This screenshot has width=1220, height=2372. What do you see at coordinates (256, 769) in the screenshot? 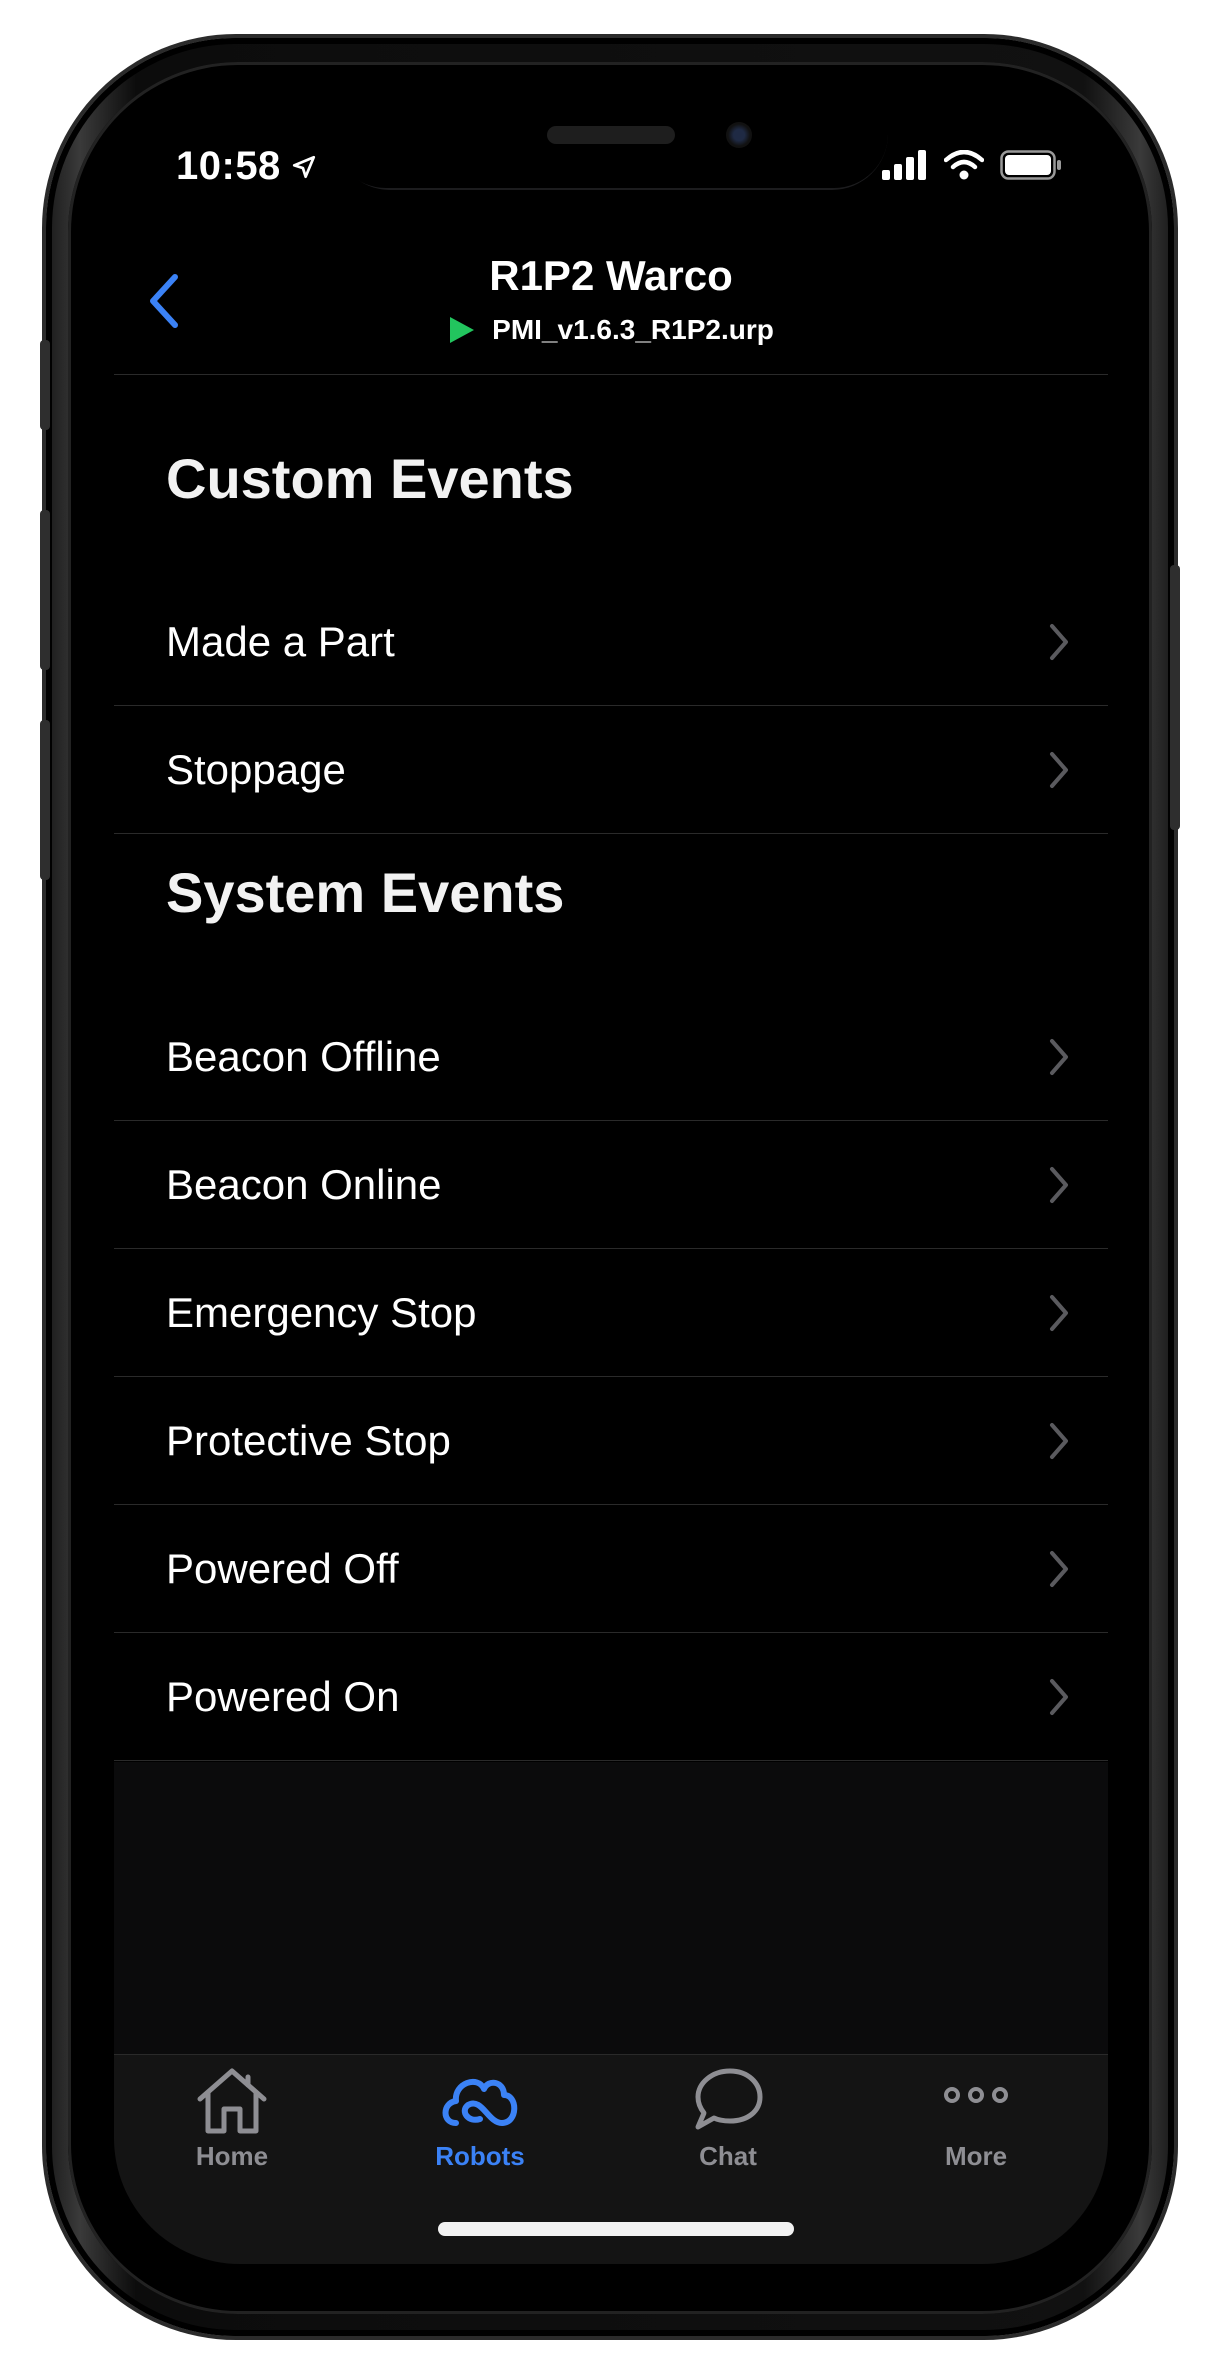
I see `list-item-label: Stoppage` at bounding box center [256, 769].